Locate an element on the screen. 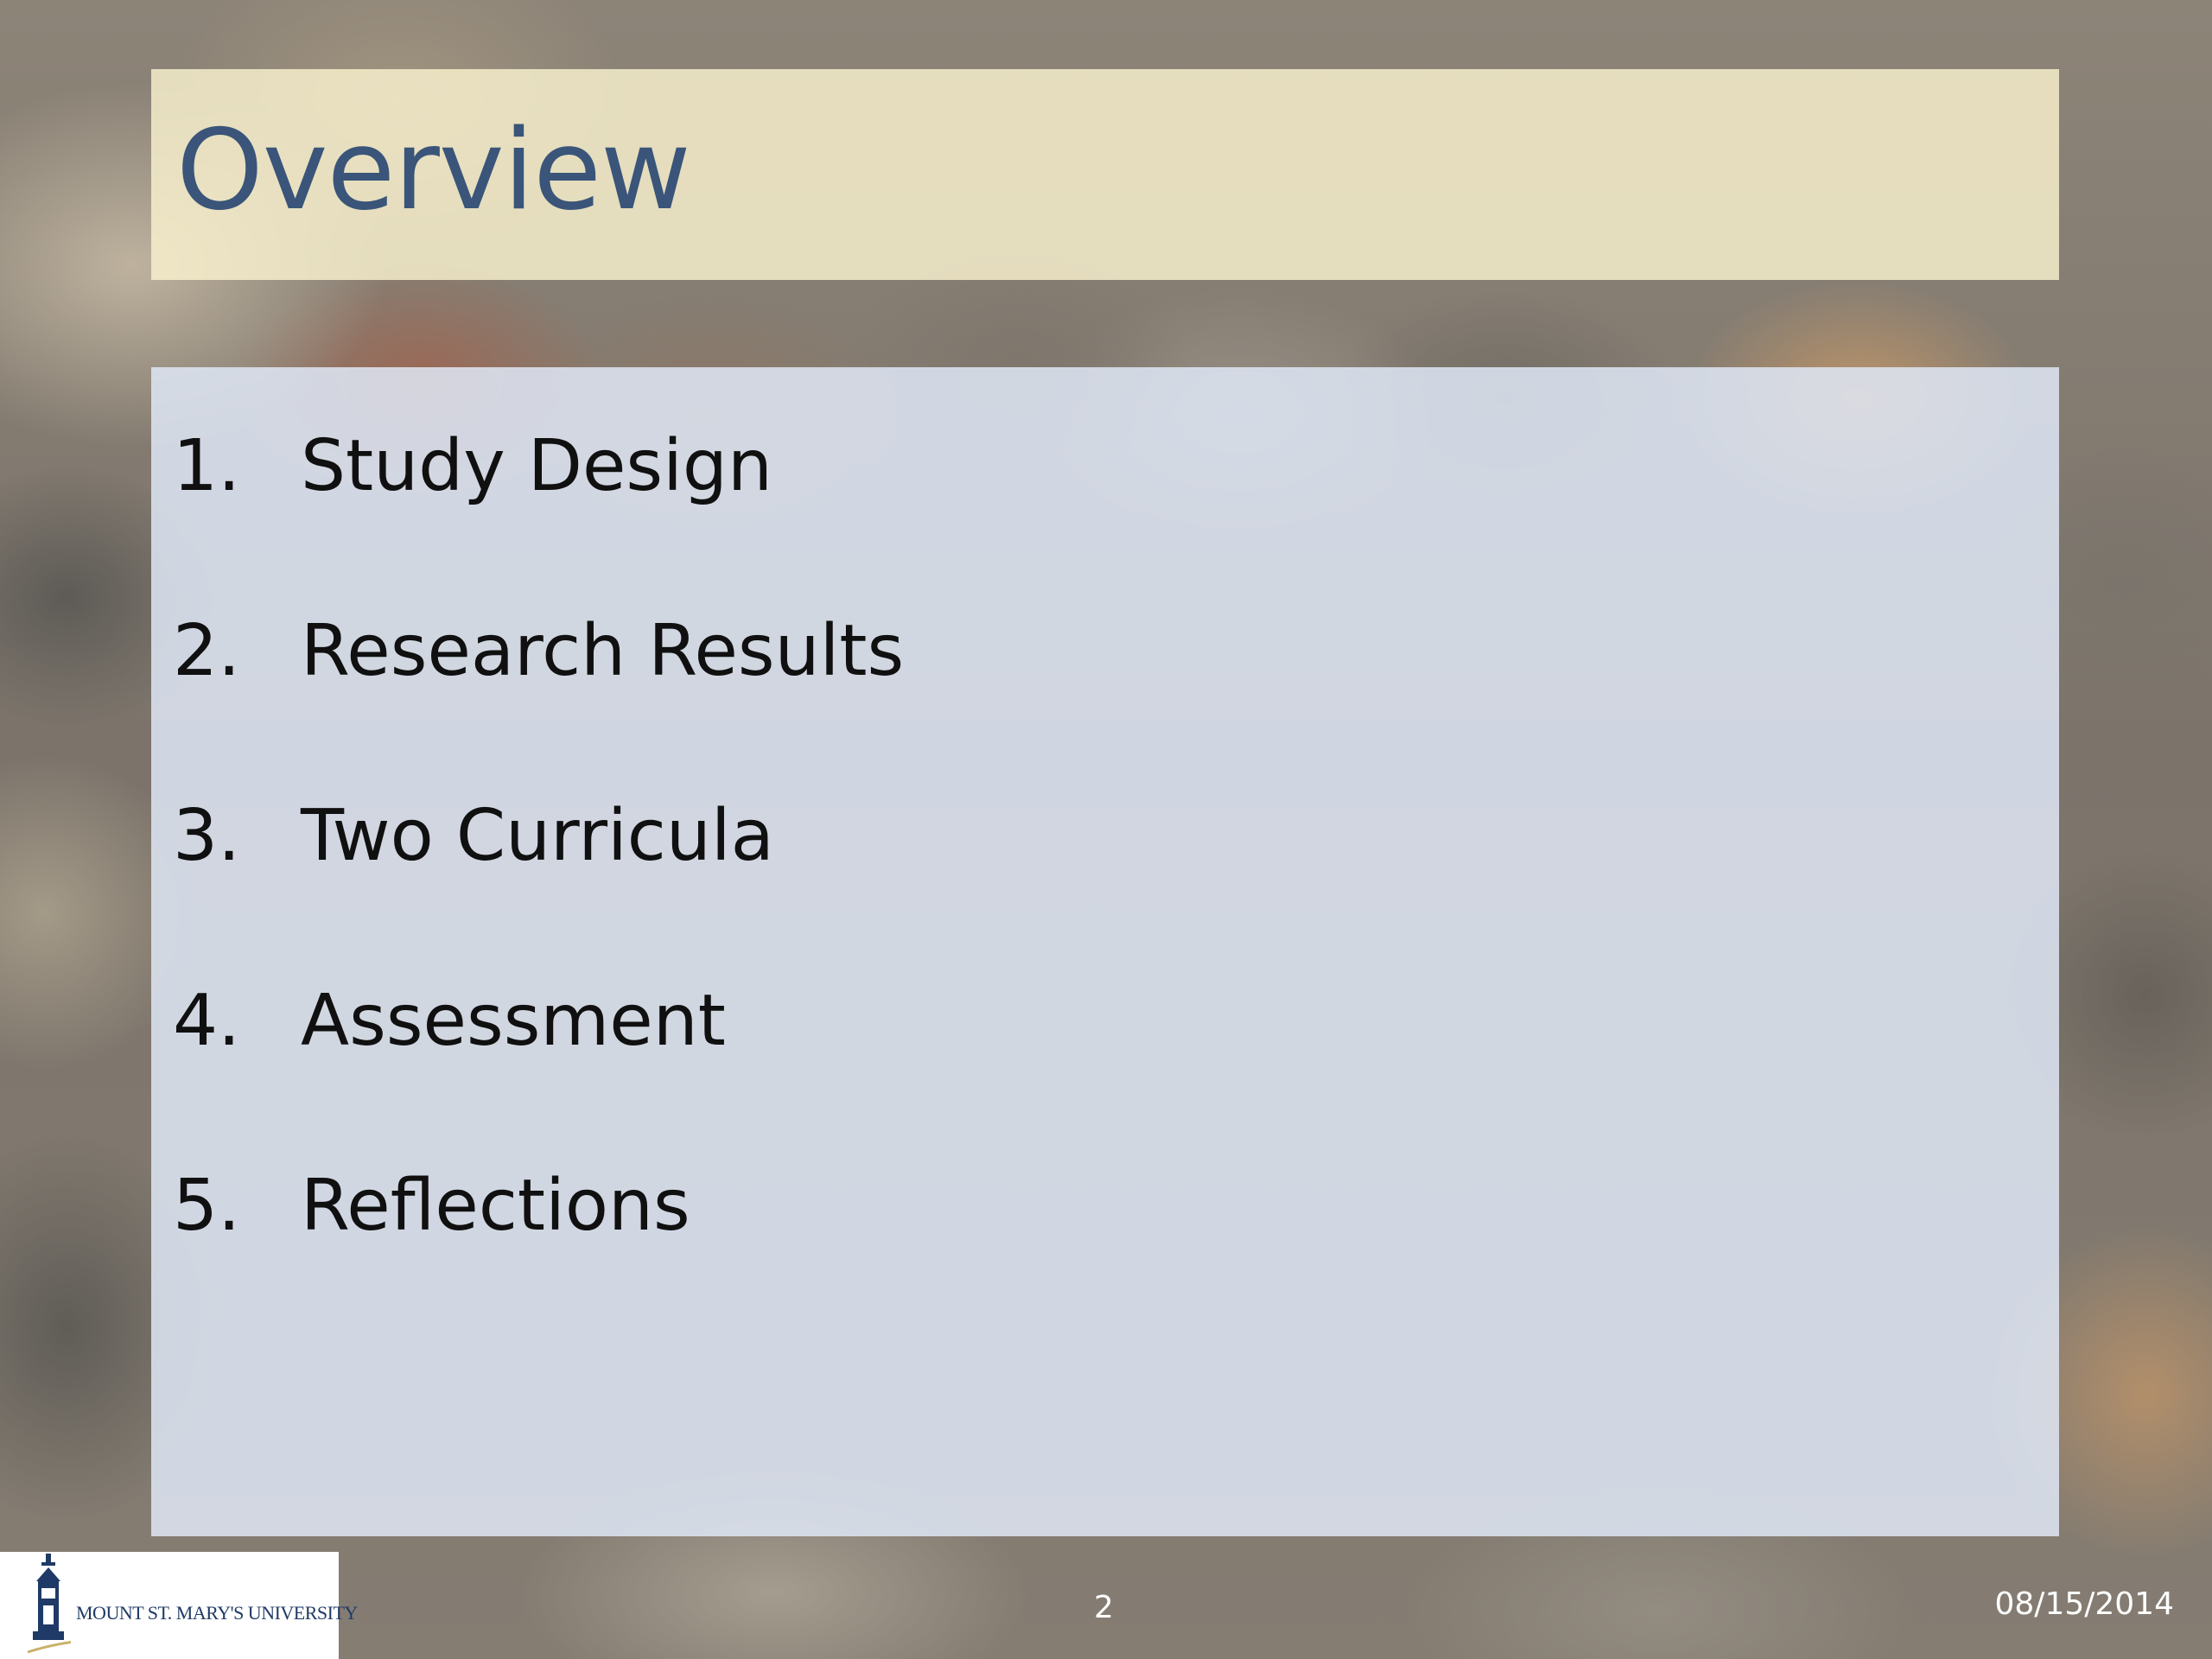 This screenshot has width=2212, height=1659. agenda-item-label: Assessment is located at coordinates (513, 1021).